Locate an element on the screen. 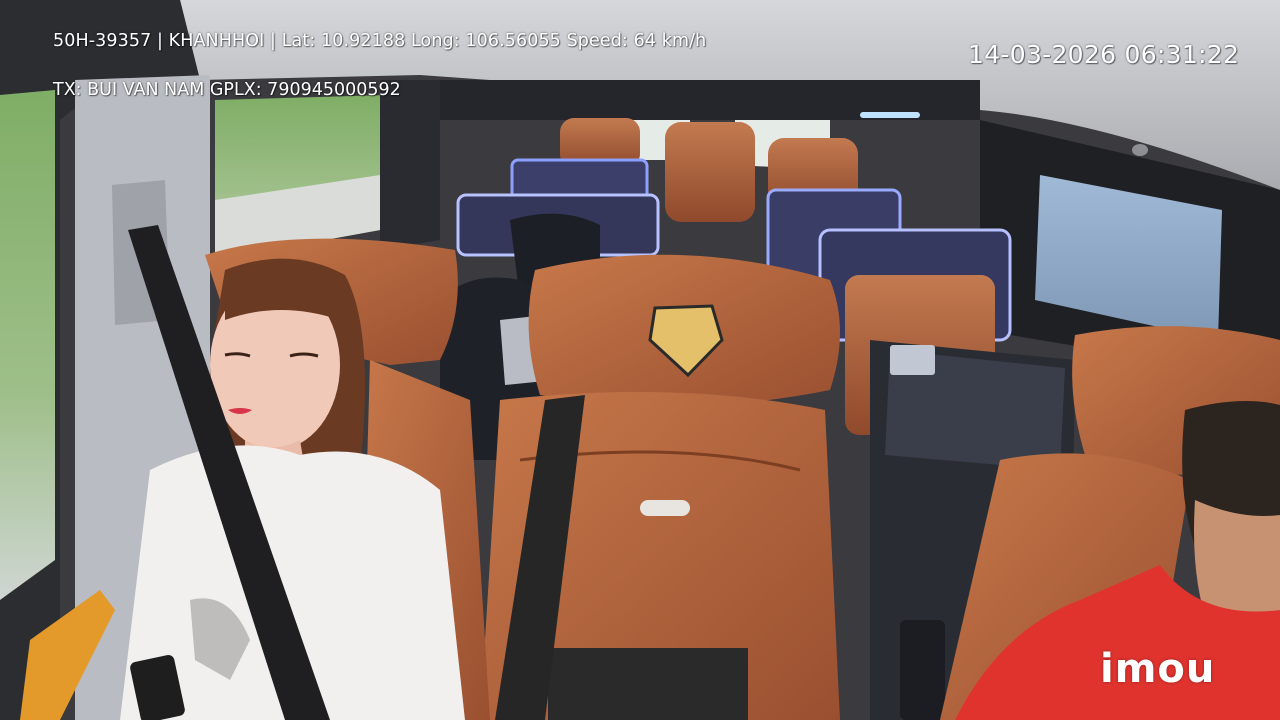 This screenshot has width=1280, height=720. osd-timestamp: 14-03-2026 06:31:22 is located at coordinates (1104, 54).